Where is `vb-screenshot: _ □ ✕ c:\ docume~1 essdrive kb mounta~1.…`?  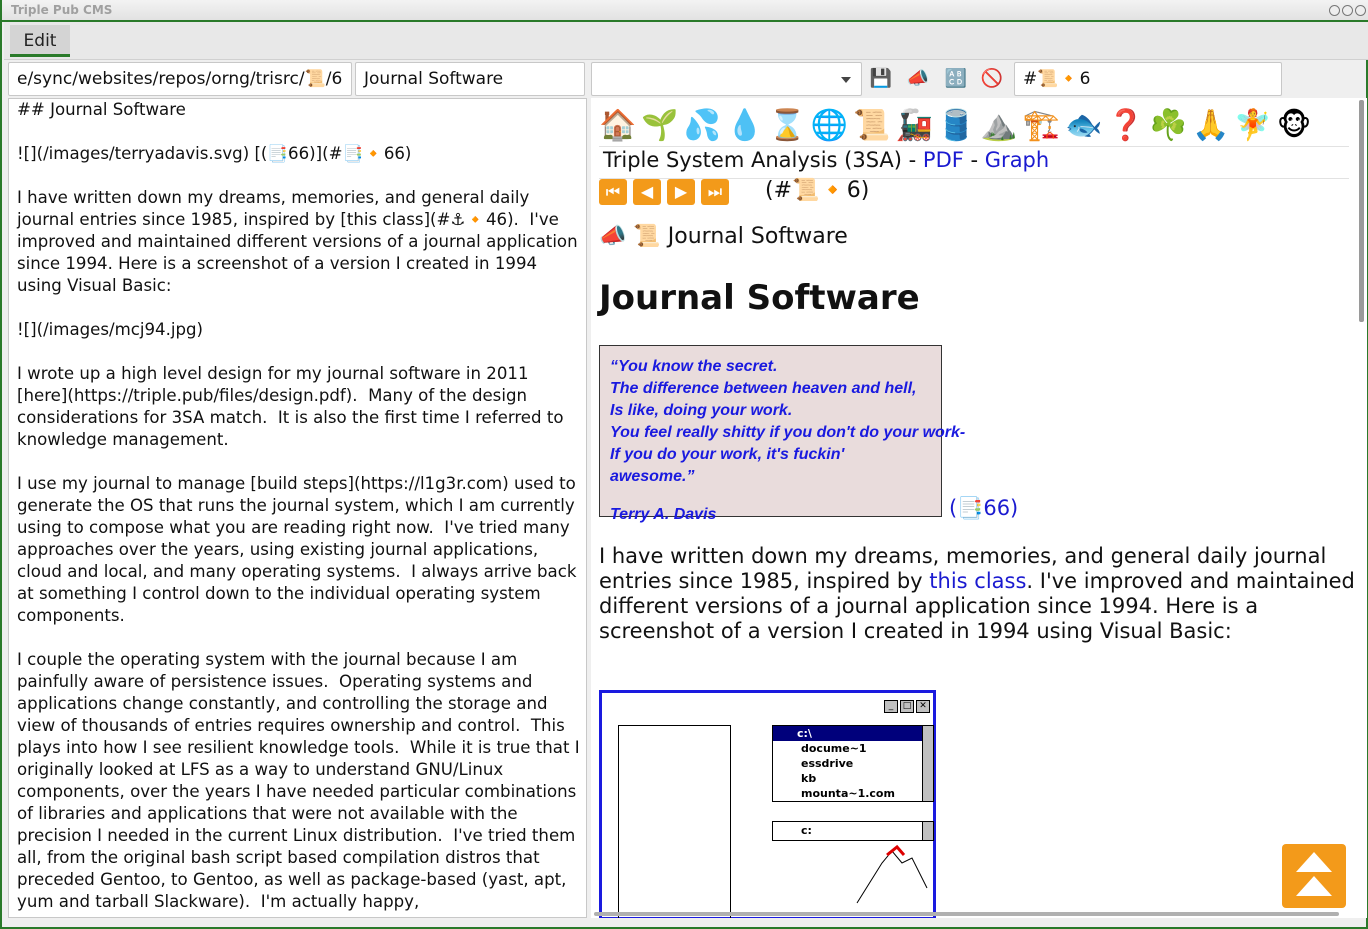 vb-screenshot: _ □ ✕ c:\ docume~1 essdrive kb mounta~1.… is located at coordinates (767, 804).